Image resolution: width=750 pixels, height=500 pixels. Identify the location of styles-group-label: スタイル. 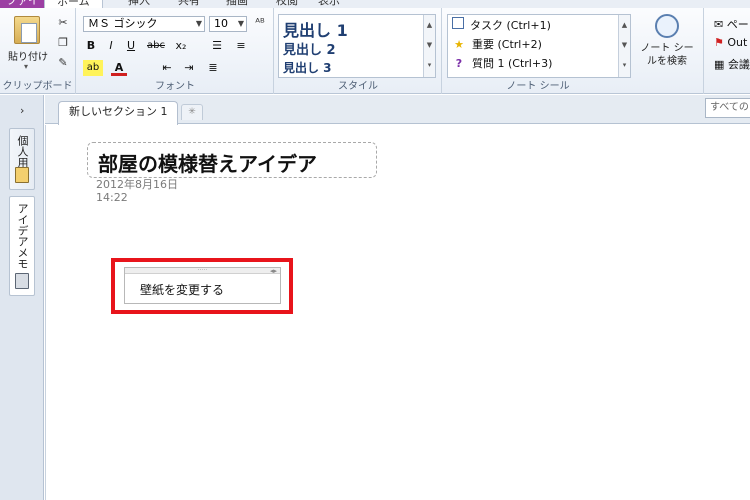
(358, 86).